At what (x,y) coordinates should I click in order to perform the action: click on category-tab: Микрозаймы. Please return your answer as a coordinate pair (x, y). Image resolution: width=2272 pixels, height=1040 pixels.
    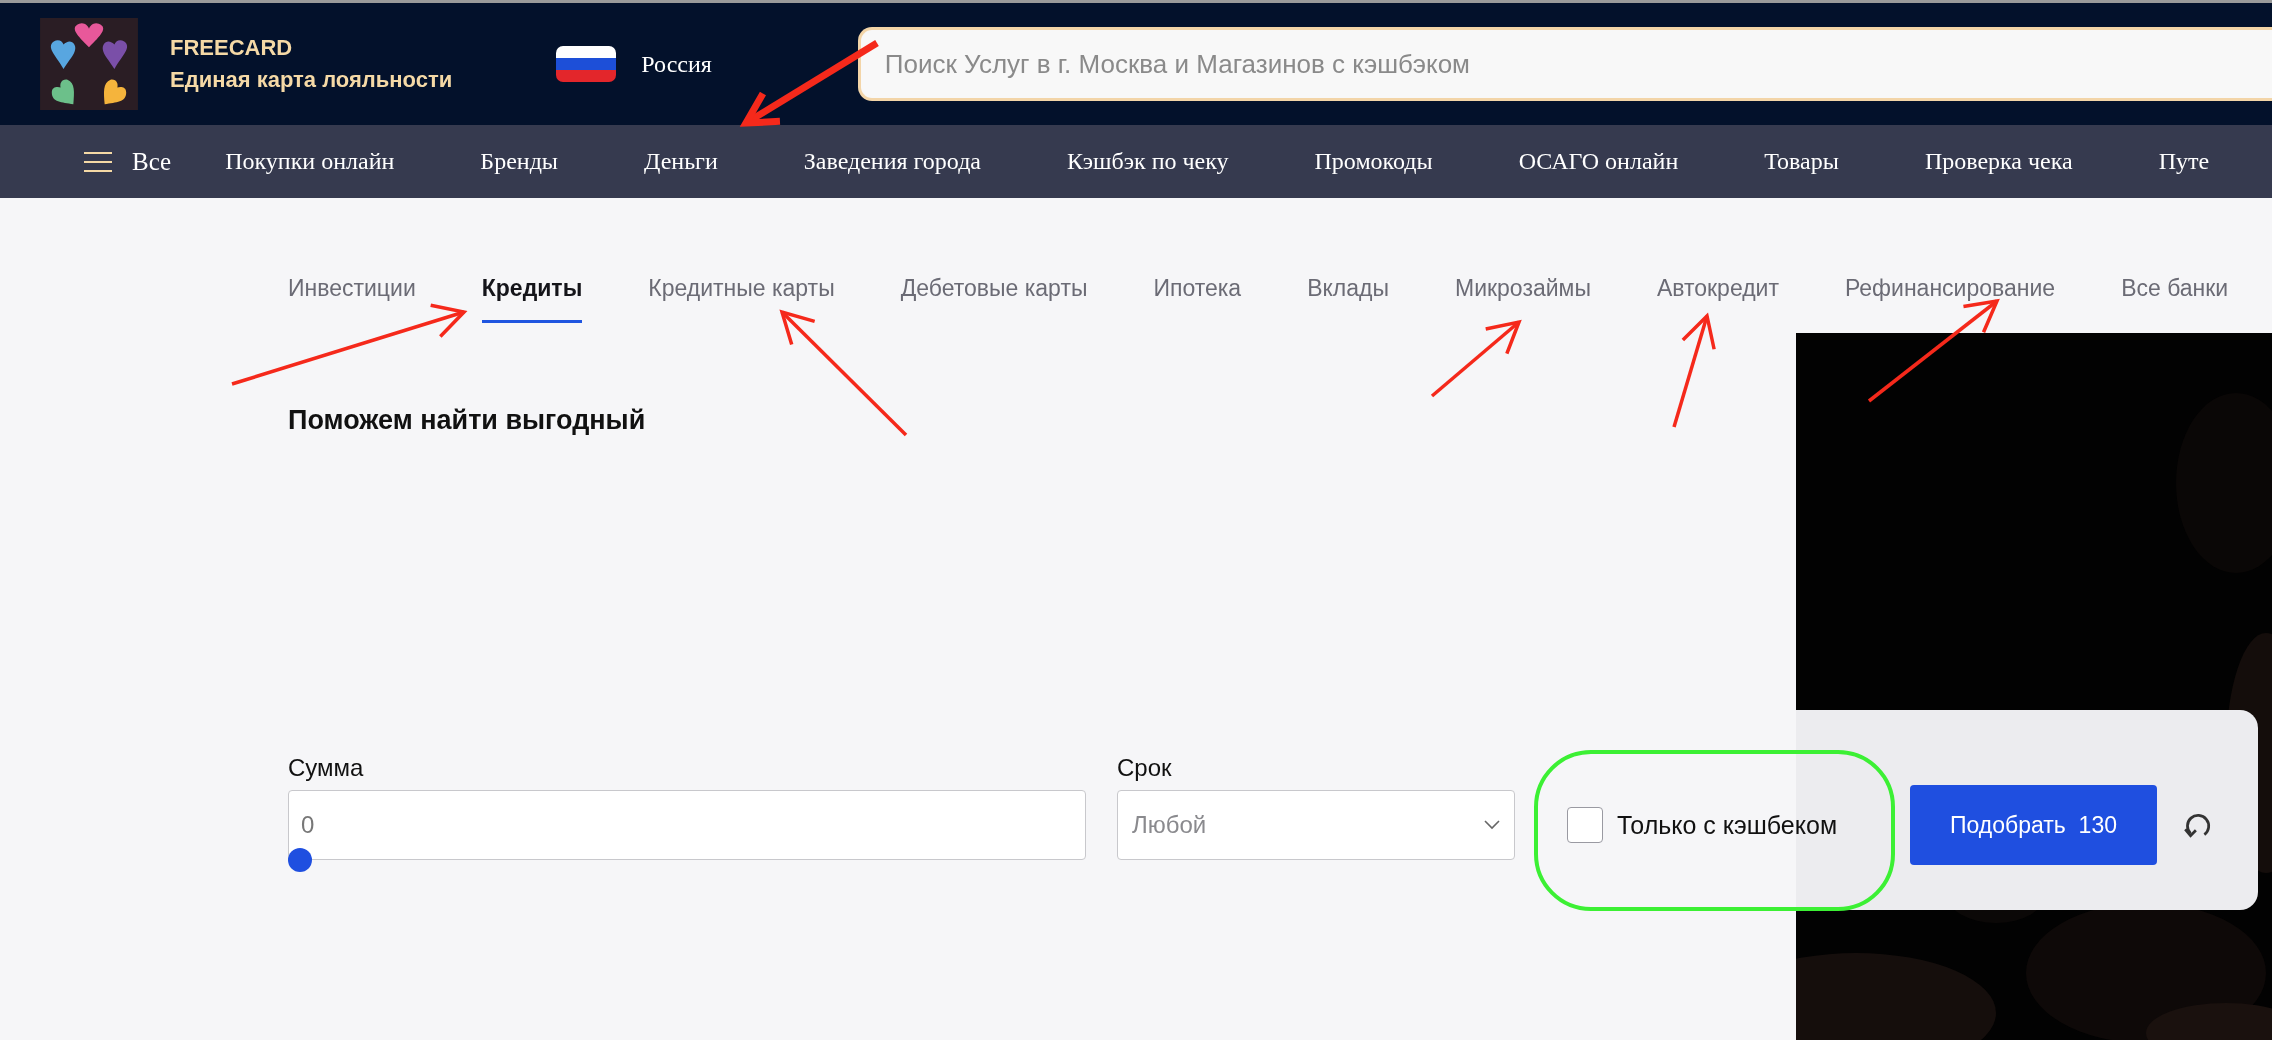
    Looking at the image, I should click on (1523, 299).